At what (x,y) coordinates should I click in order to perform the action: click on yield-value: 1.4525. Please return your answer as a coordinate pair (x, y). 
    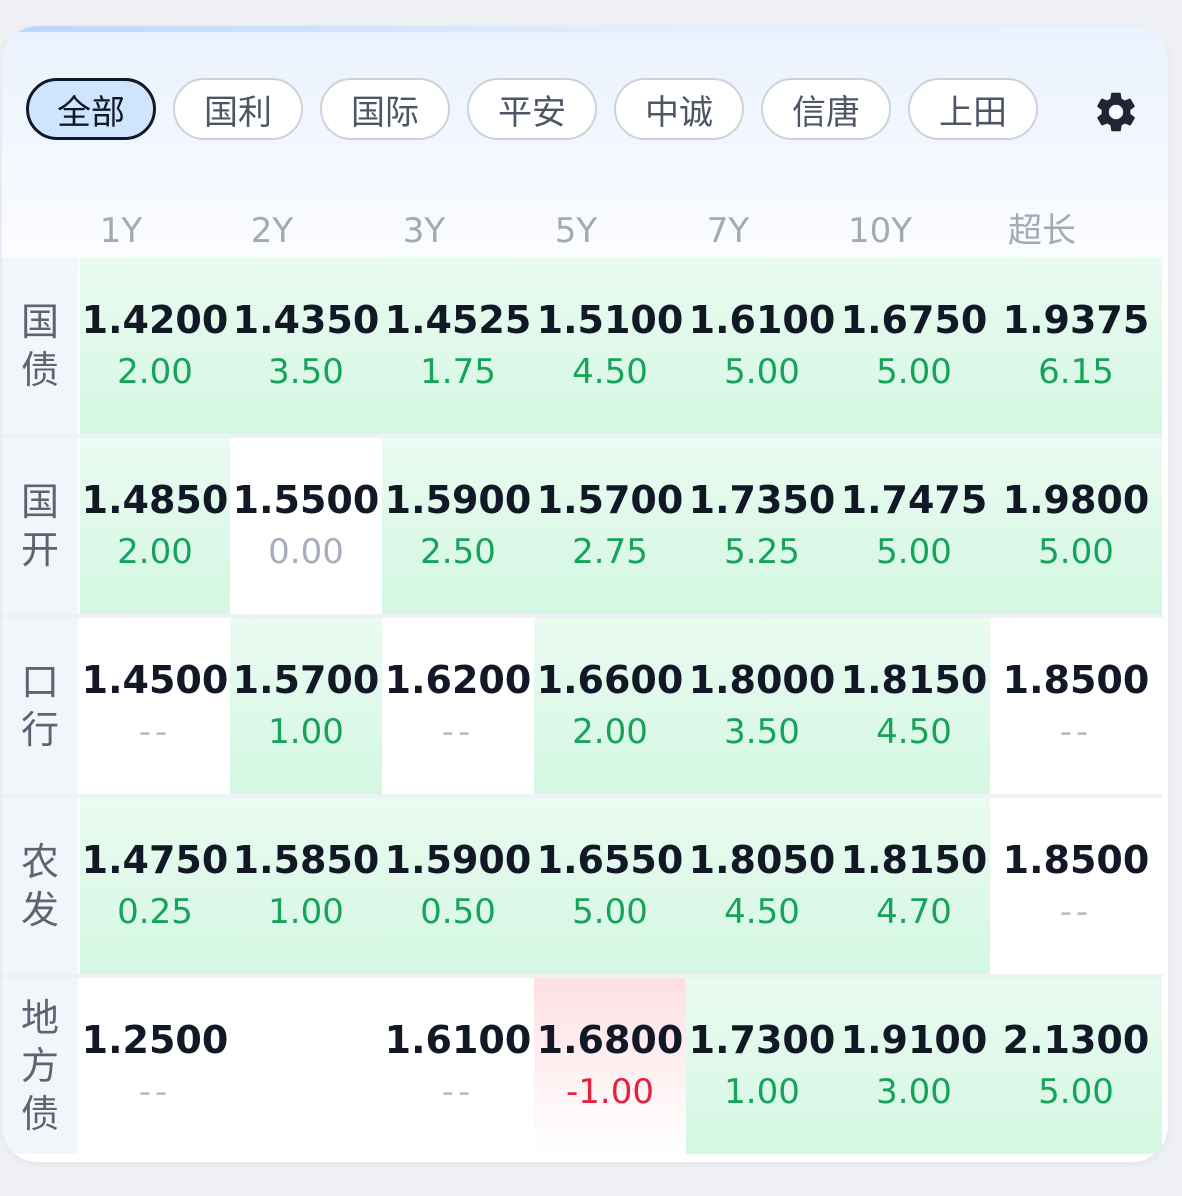
    Looking at the image, I should click on (458, 320).